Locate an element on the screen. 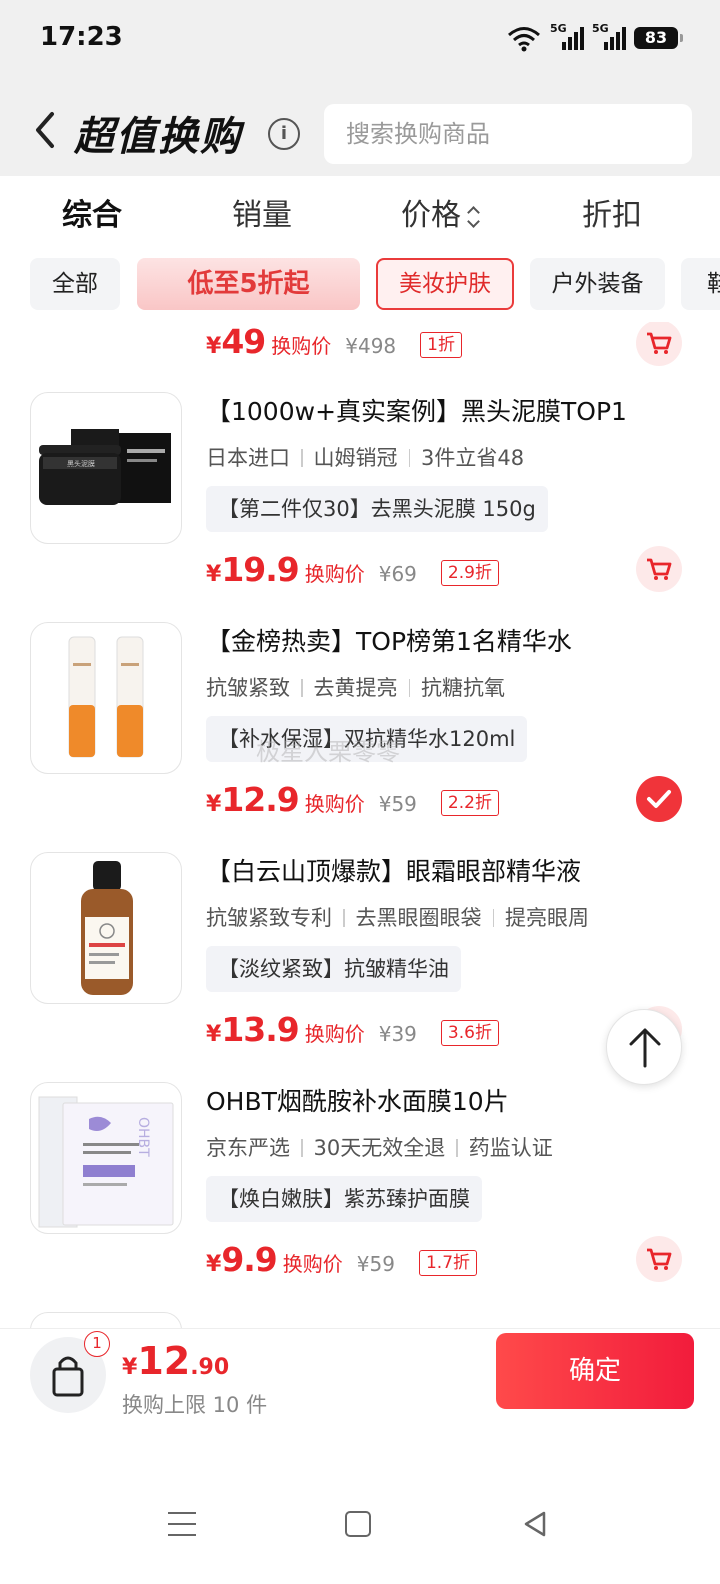 The image size is (720, 1584). chip-beauty: 美妆护肤 is located at coordinates (445, 284).